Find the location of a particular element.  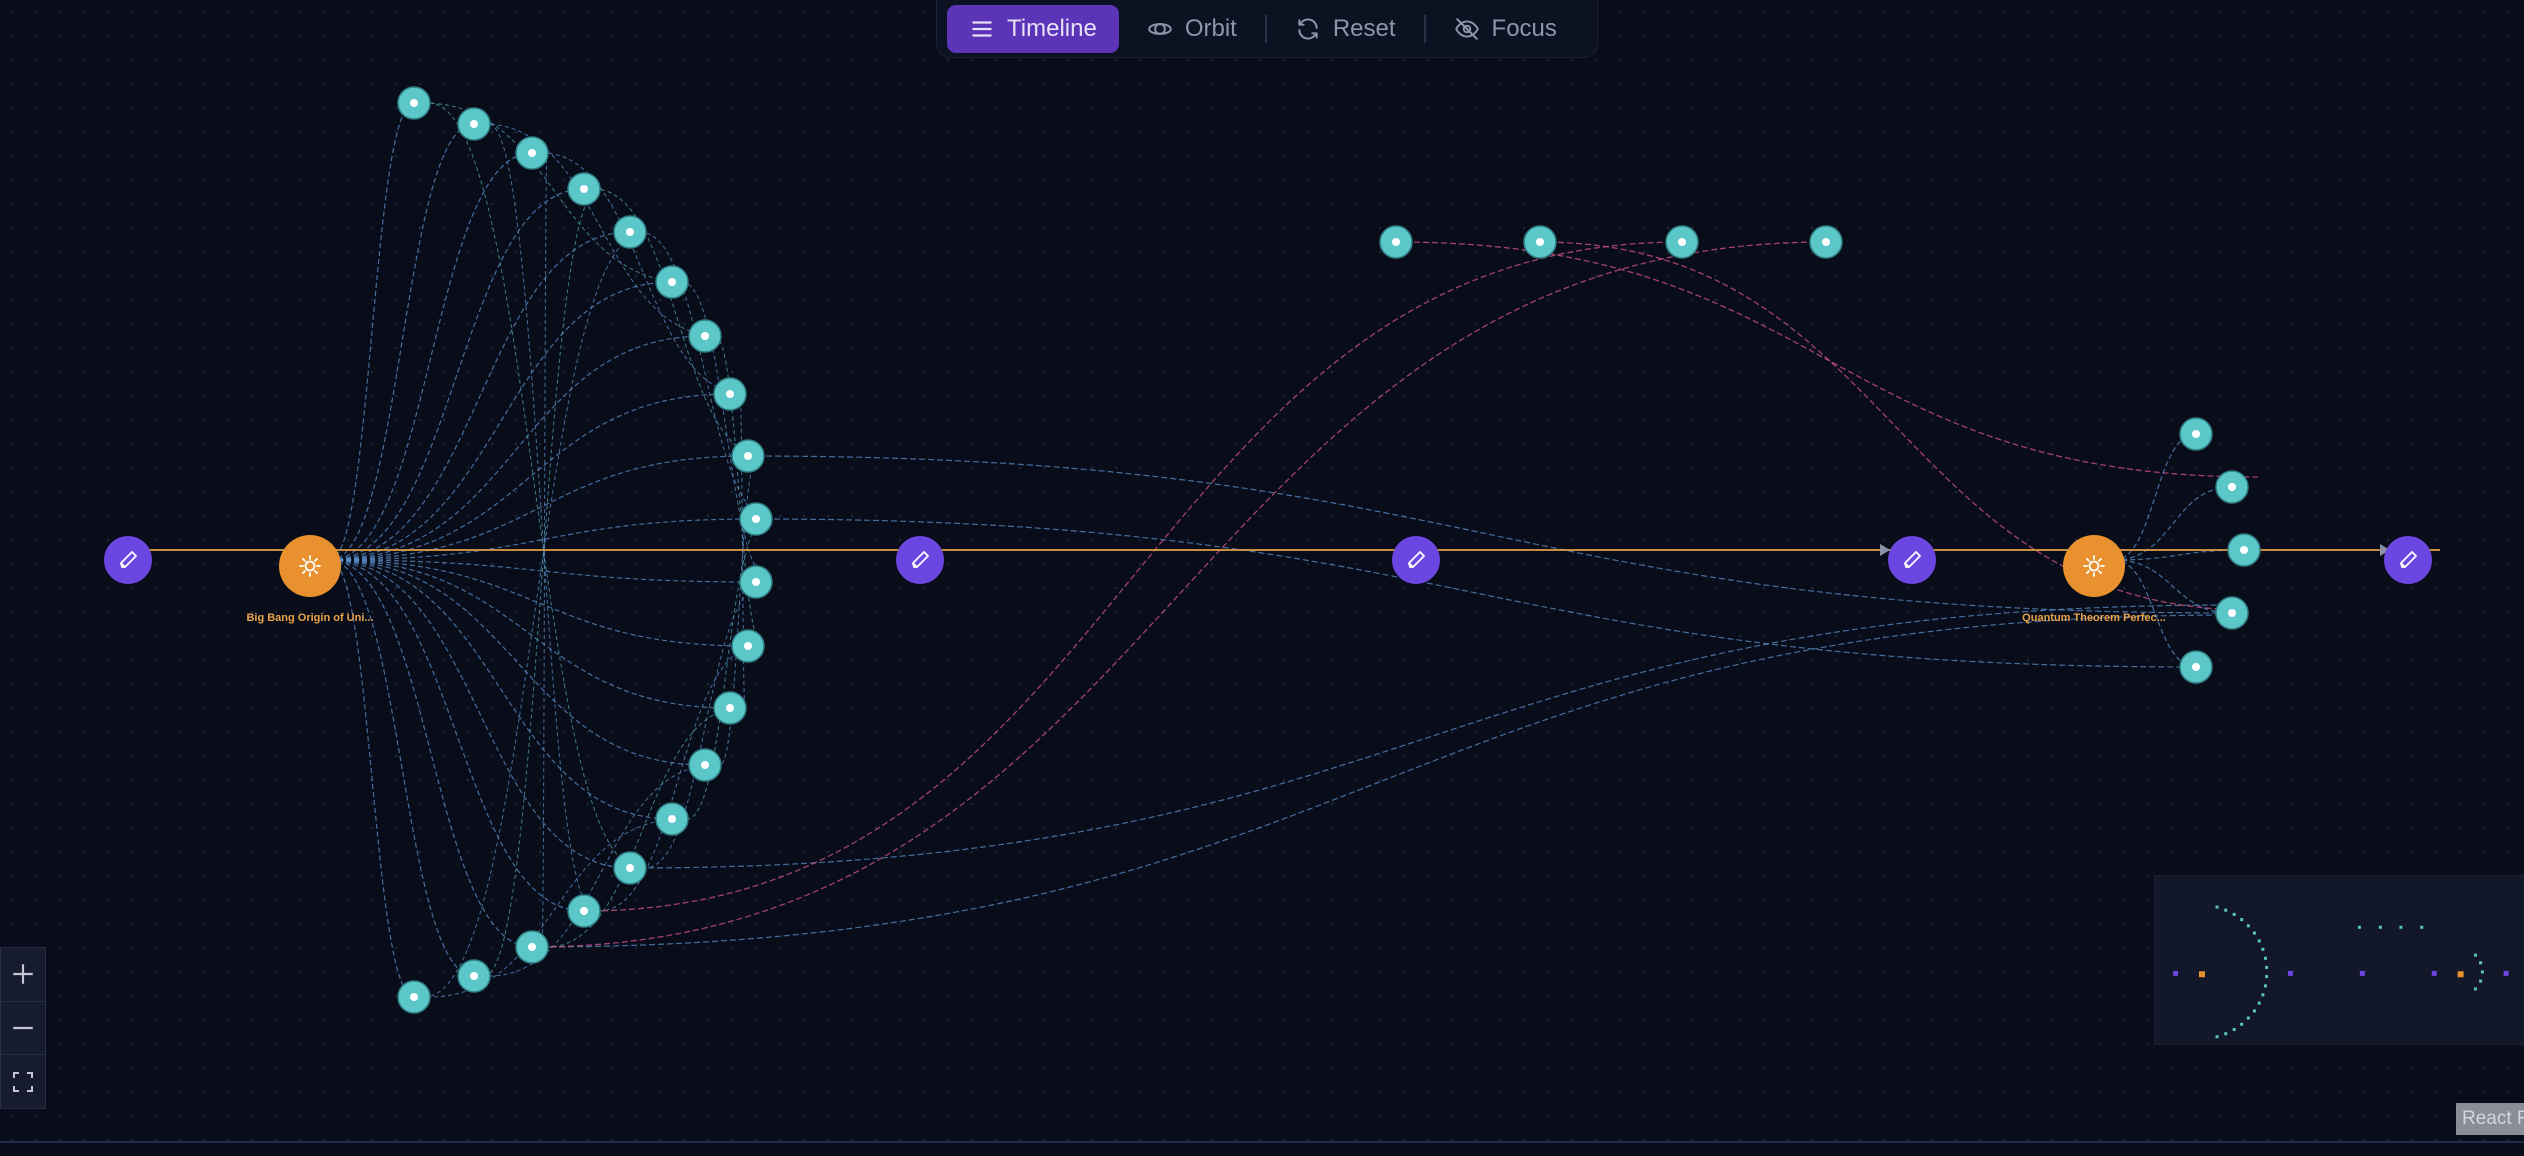

react-flow-attribution: React F is located at coordinates (2490, 1119).